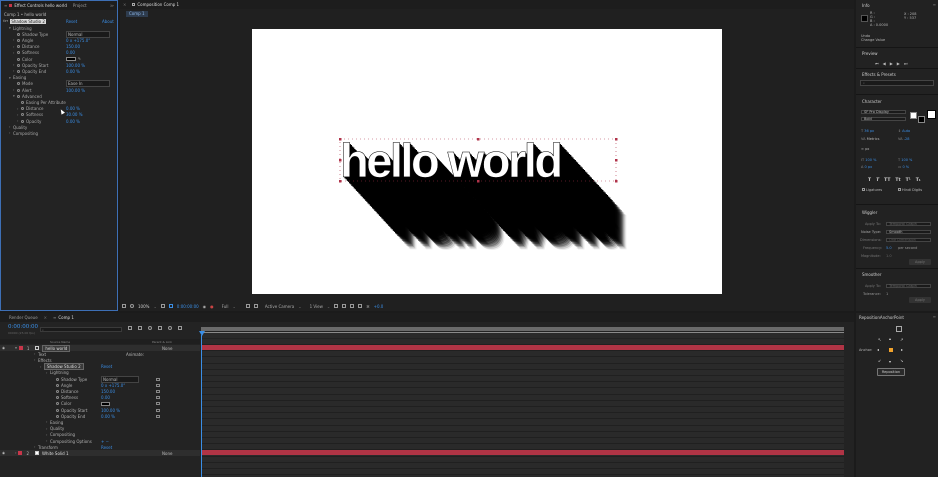 This screenshot has height=477, width=938. What do you see at coordinates (59, 127) in the screenshot?
I see `effect-property-row: › Quality` at bounding box center [59, 127].